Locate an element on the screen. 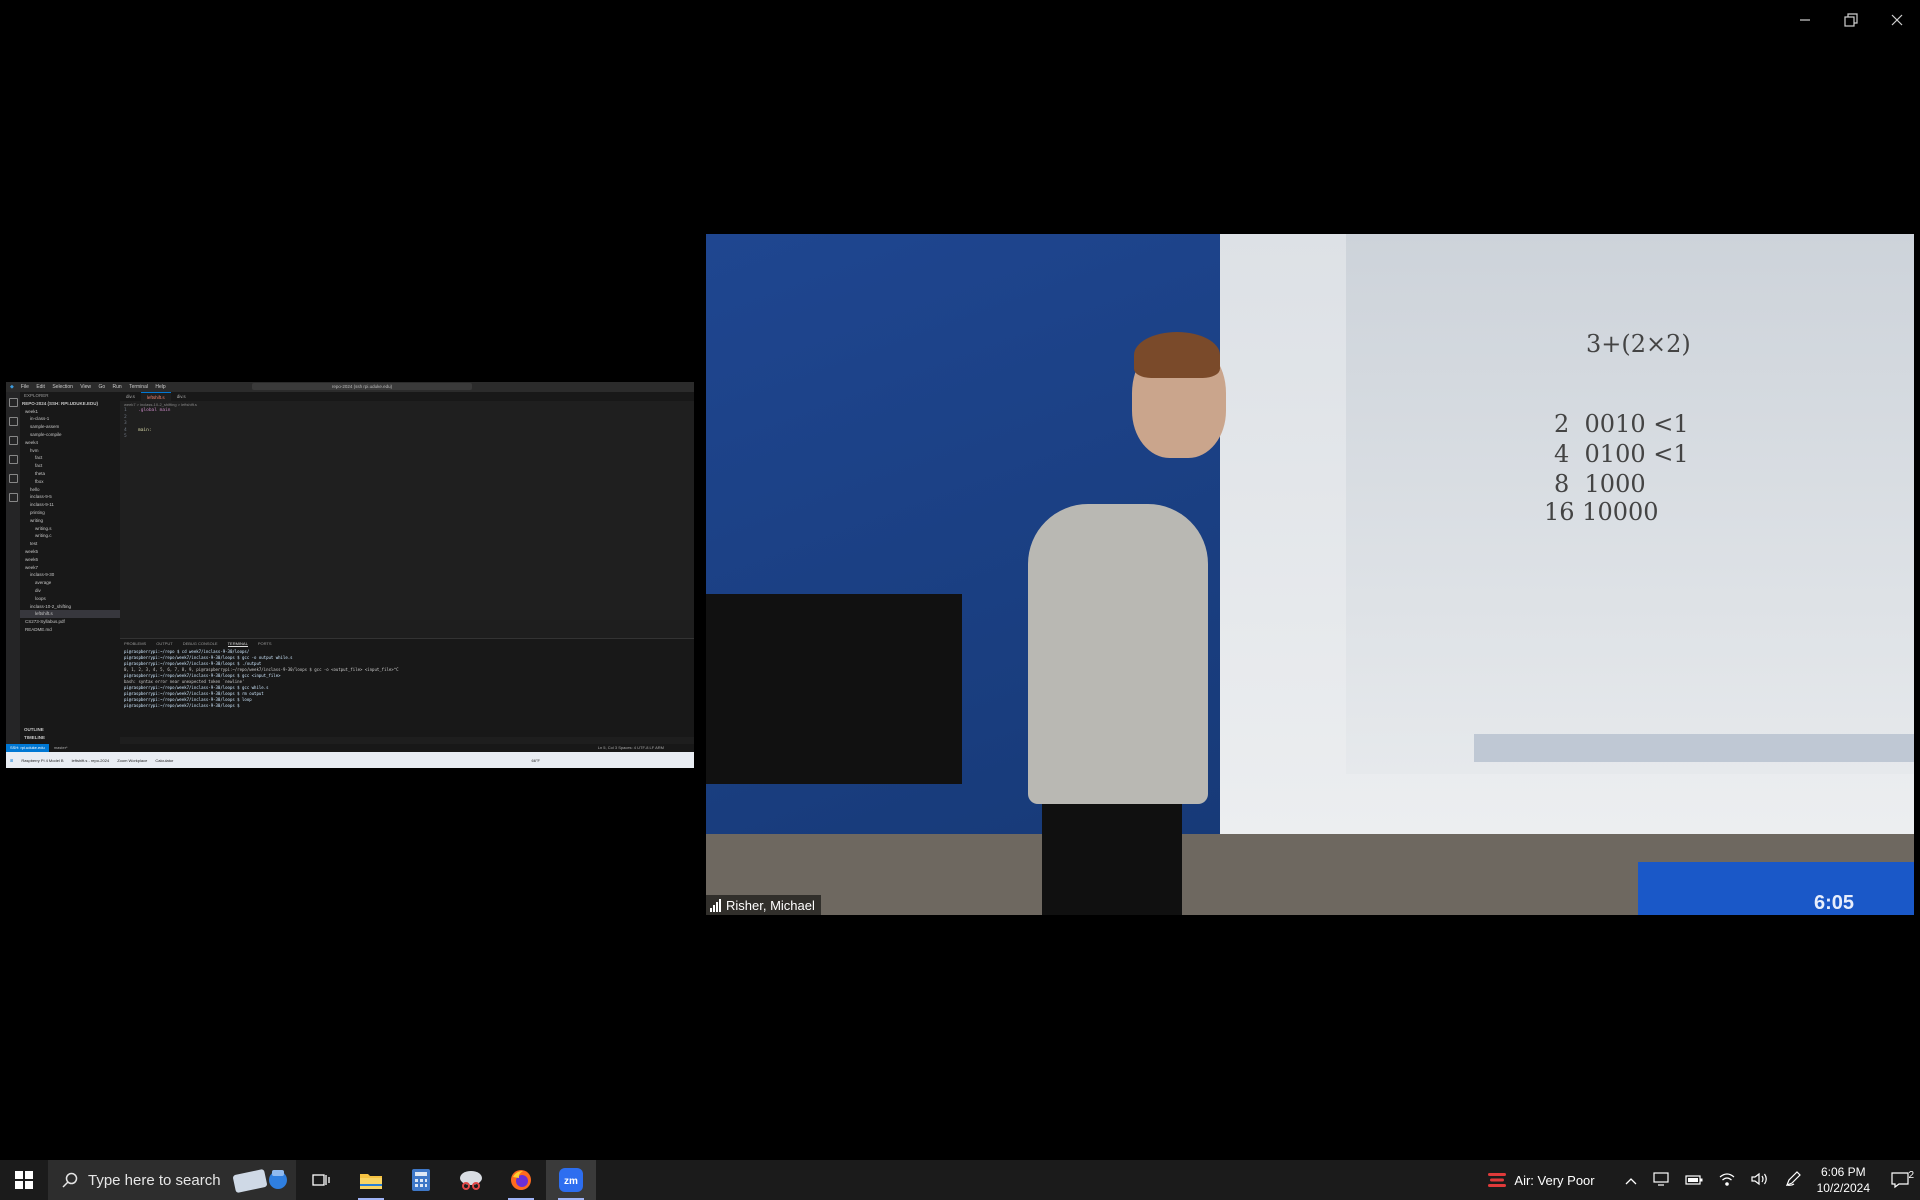 This screenshot has width=1920, height=1200. source-control-icon is located at coordinates (13, 440).